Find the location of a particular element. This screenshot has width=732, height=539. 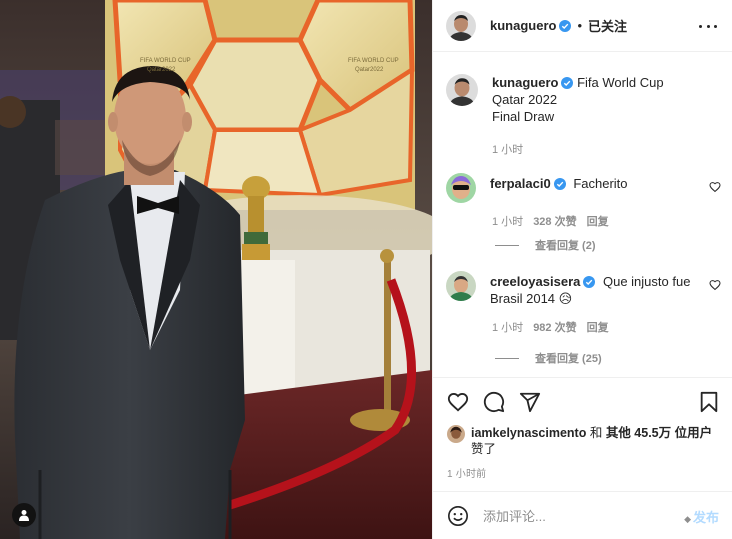

caption-timestamp: 1 小时 is located at coordinates (508, 150).